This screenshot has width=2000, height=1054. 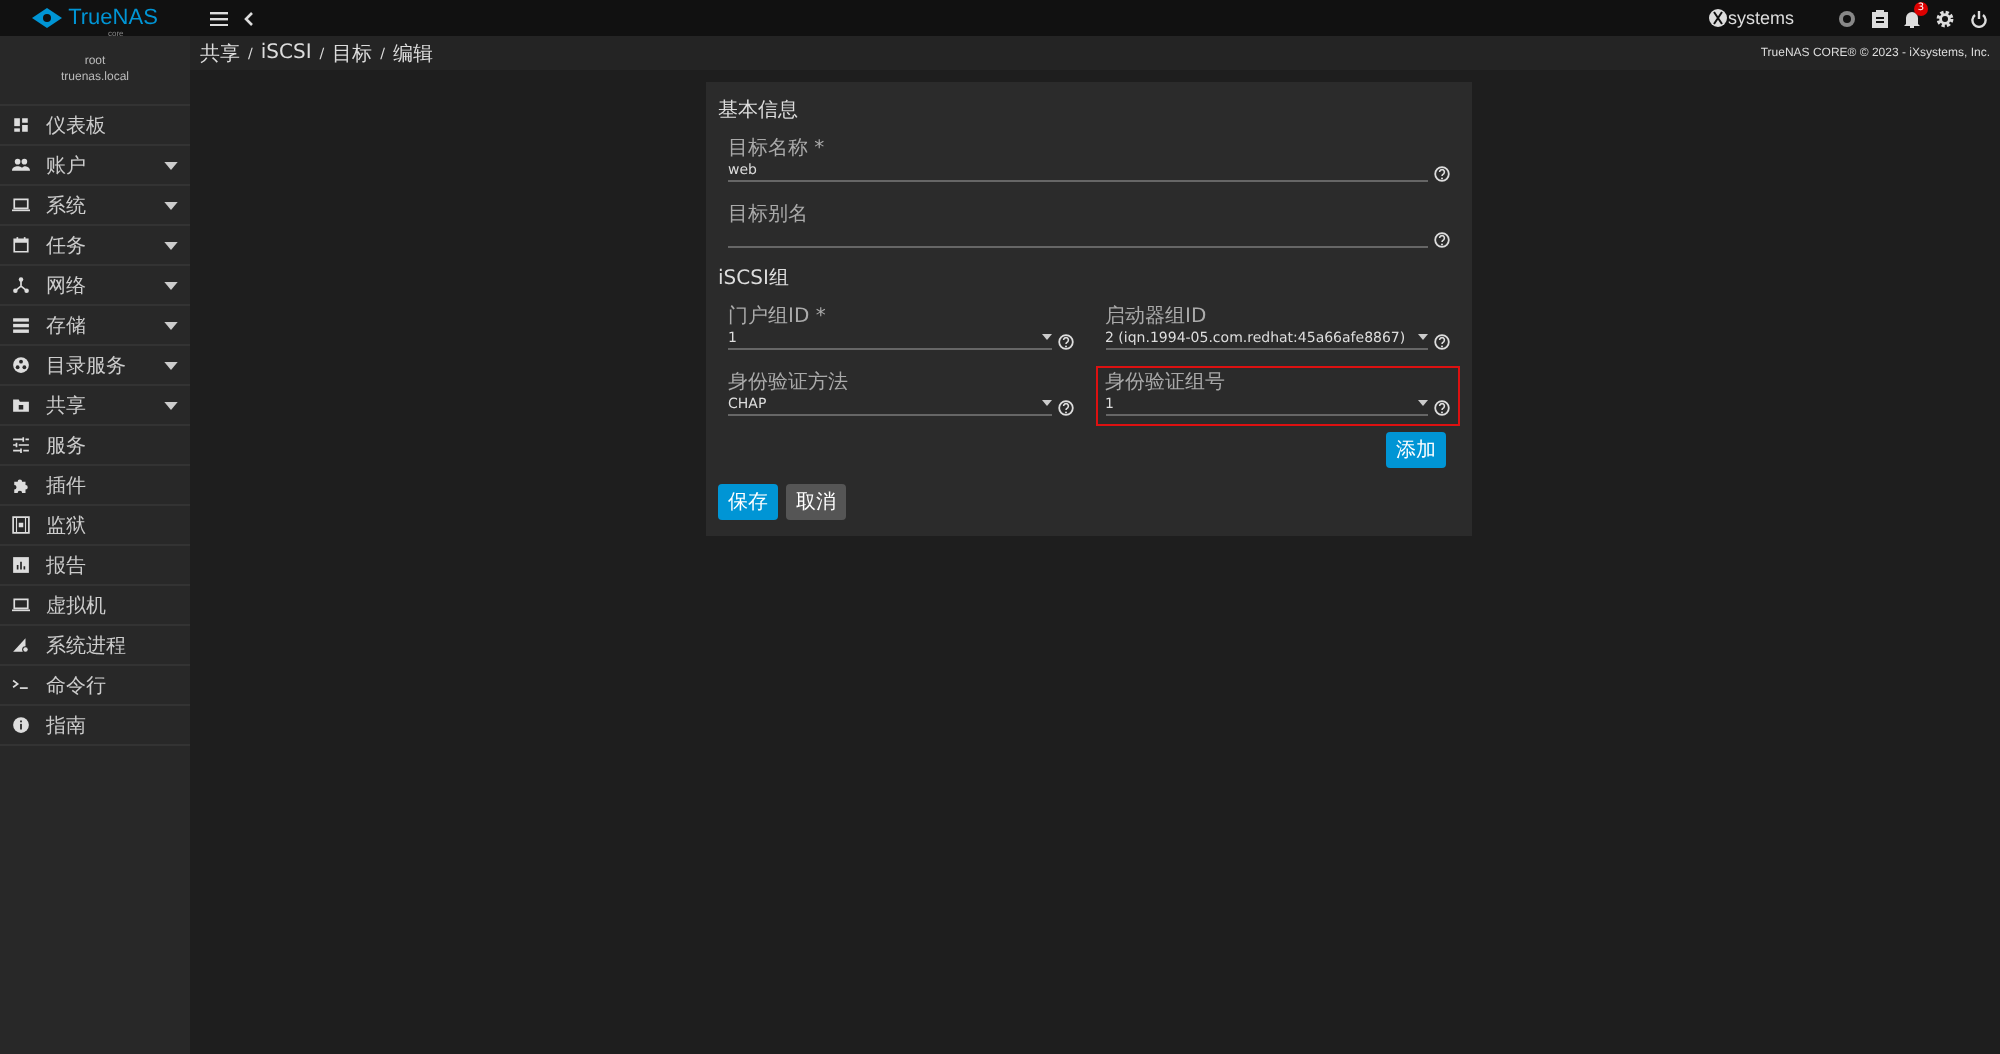 I want to click on sidebar-item: 存储, so click(x=95, y=326).